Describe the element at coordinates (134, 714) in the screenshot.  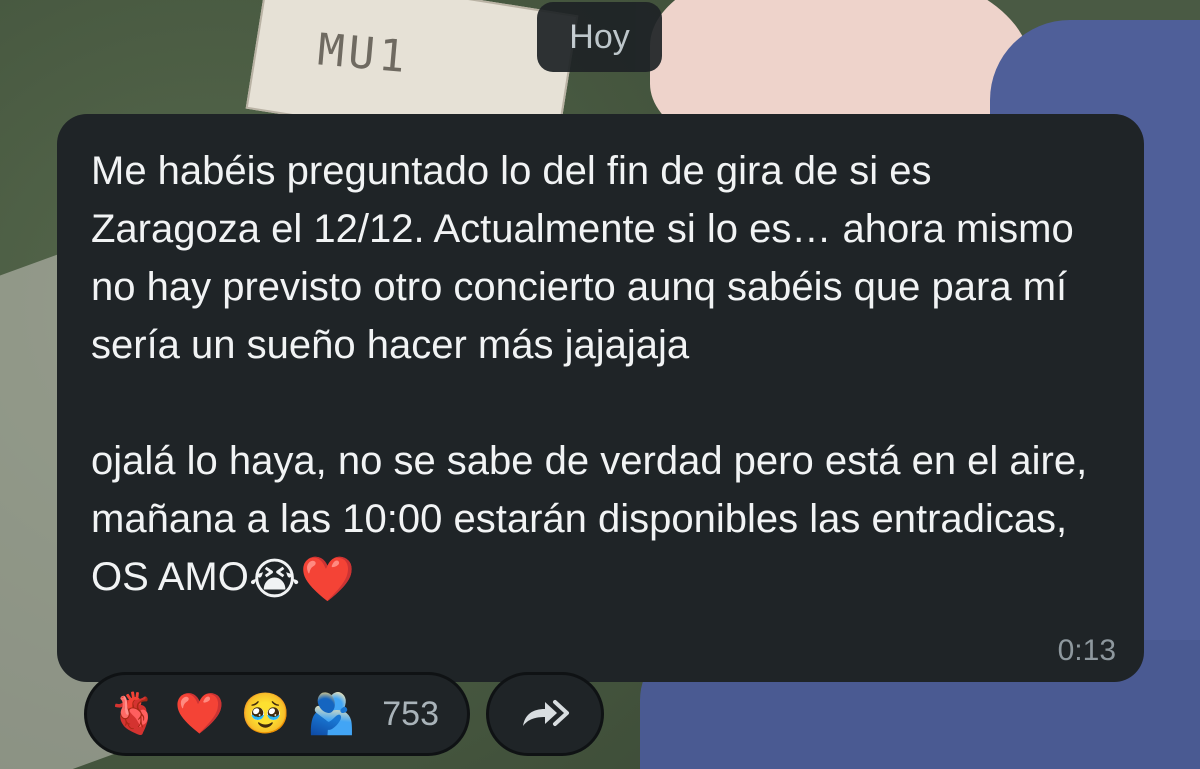
I see `anatomical-heart-icon: 🫀` at that location.